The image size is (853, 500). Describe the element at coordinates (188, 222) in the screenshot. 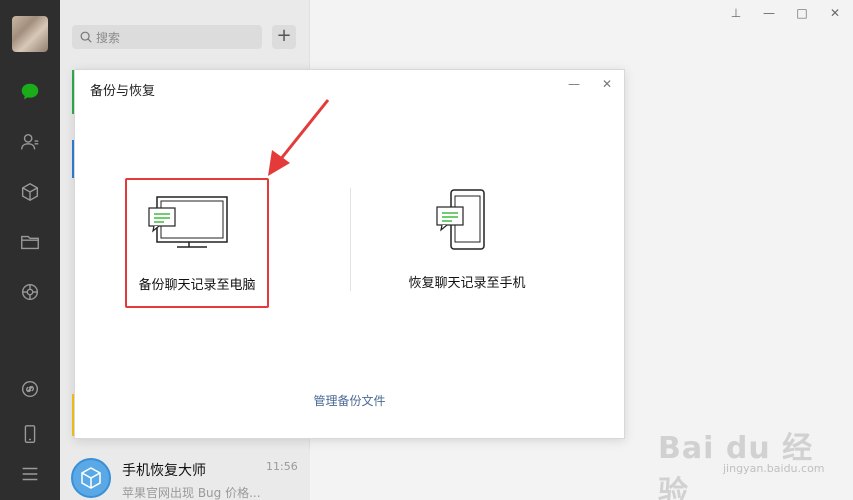

I see `monitor-icon` at that location.